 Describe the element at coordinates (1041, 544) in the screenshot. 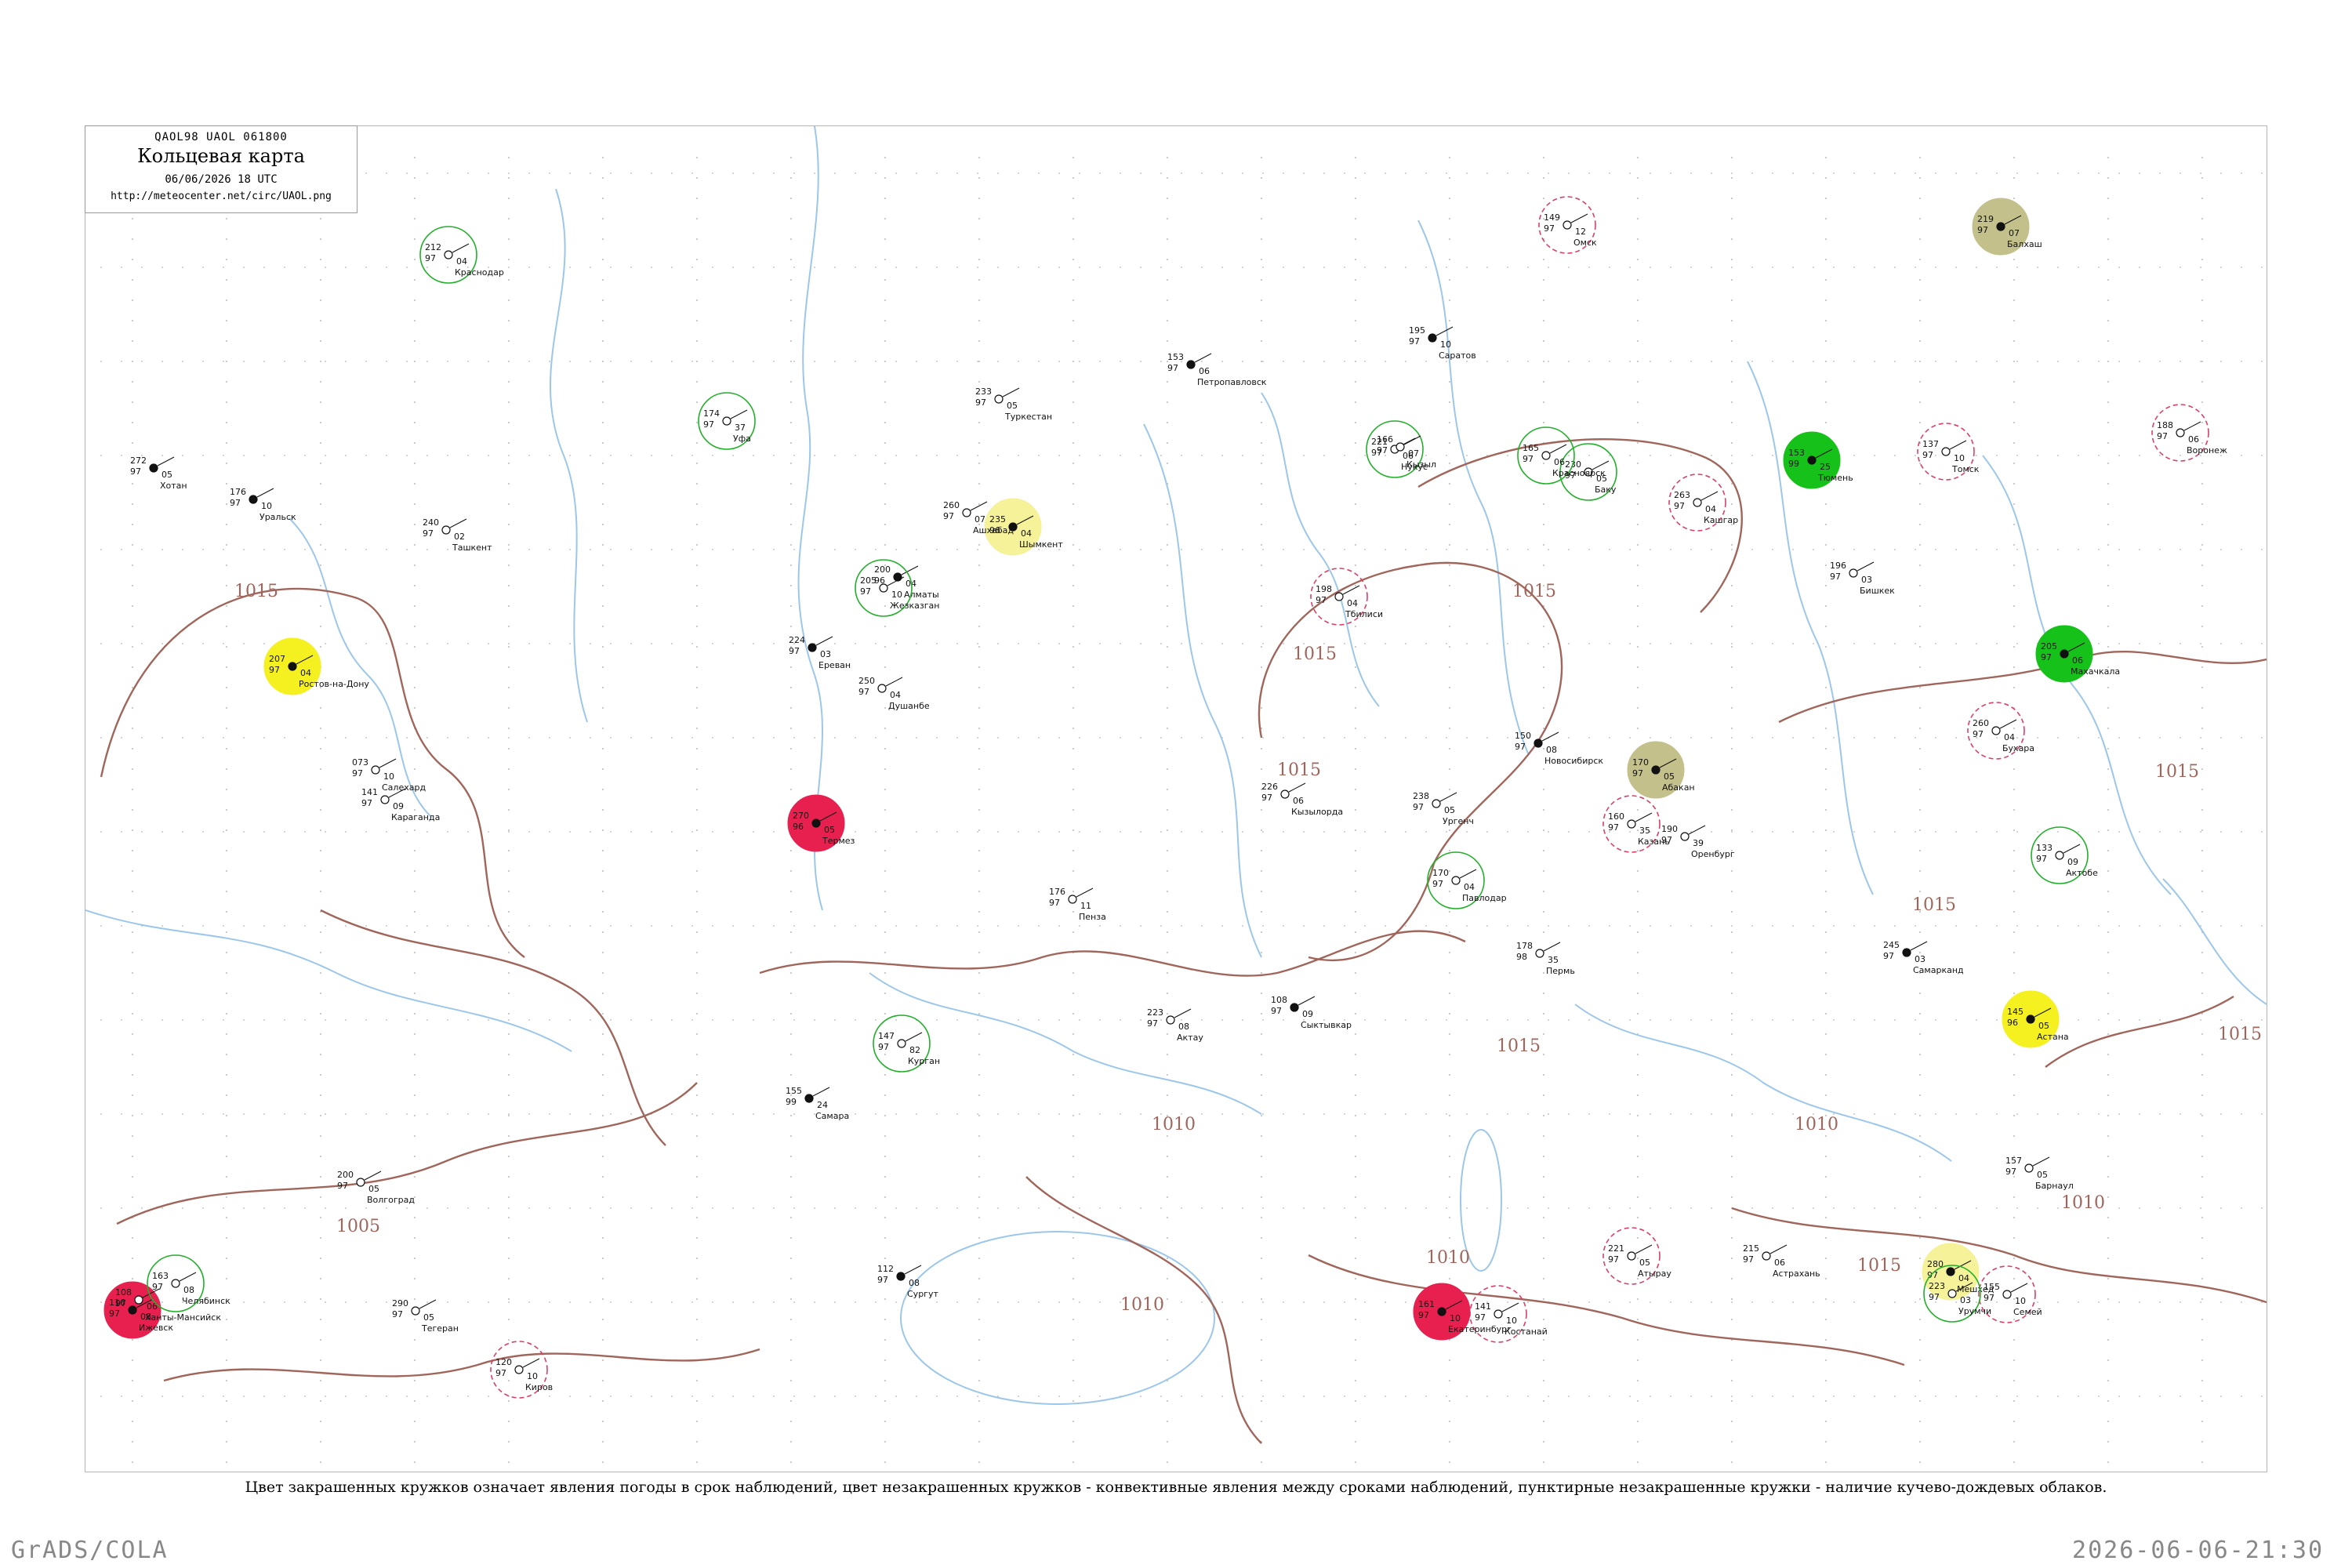

I see `station-name: Шымкент` at that location.